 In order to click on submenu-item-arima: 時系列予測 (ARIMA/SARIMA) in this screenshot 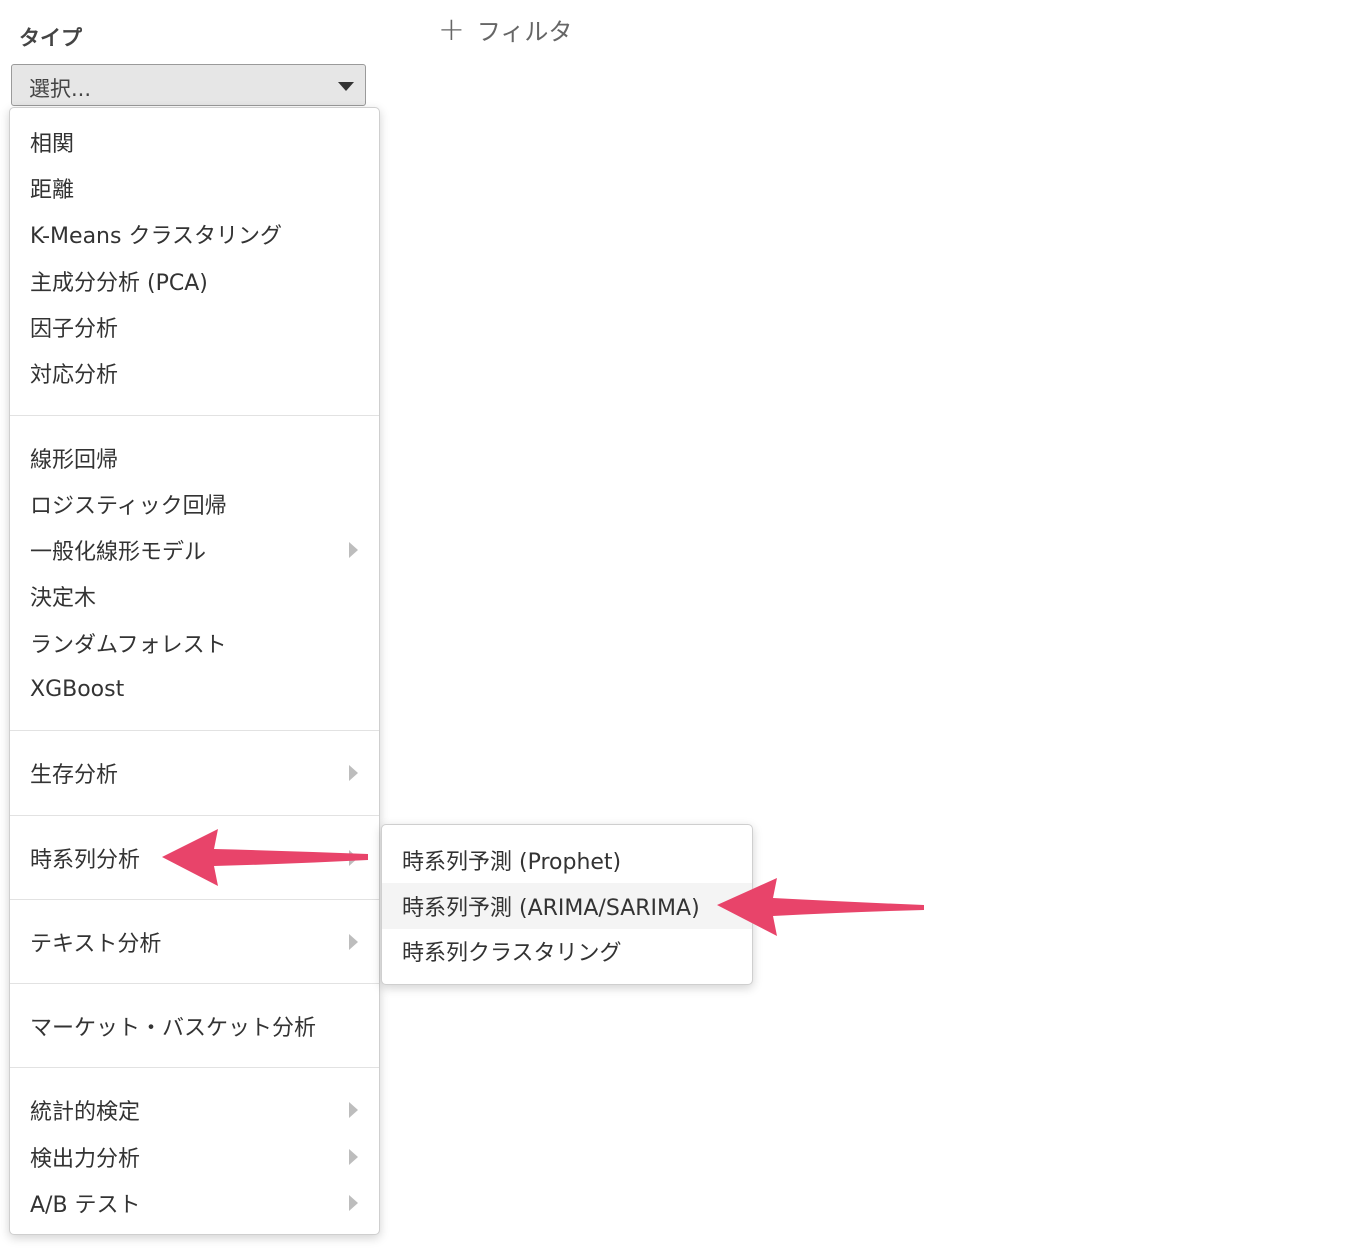, I will do `click(567, 906)`.